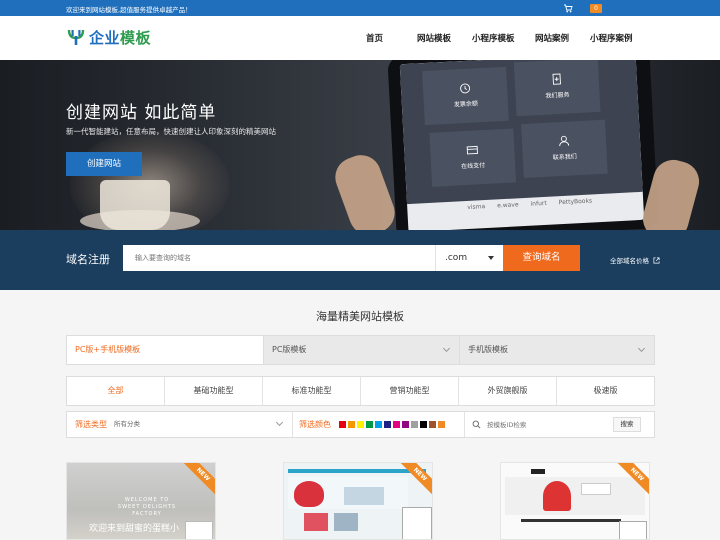 Image resolution: width=720 pixels, height=540 pixels. I want to click on search-icon, so click(476, 424).